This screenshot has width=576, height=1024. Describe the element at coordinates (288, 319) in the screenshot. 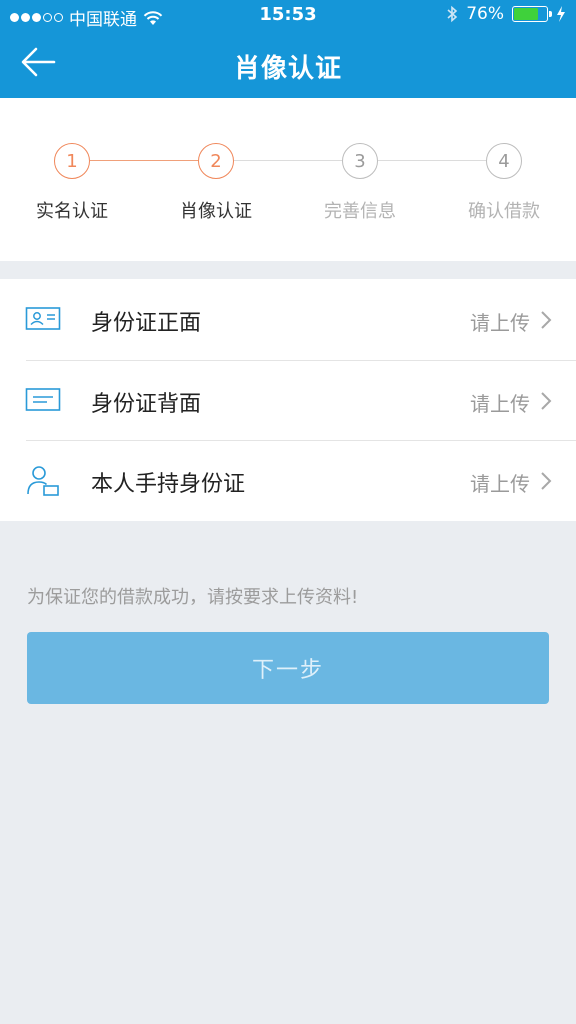

I see `upload-id-front-row: 身份证正面 请上传` at that location.